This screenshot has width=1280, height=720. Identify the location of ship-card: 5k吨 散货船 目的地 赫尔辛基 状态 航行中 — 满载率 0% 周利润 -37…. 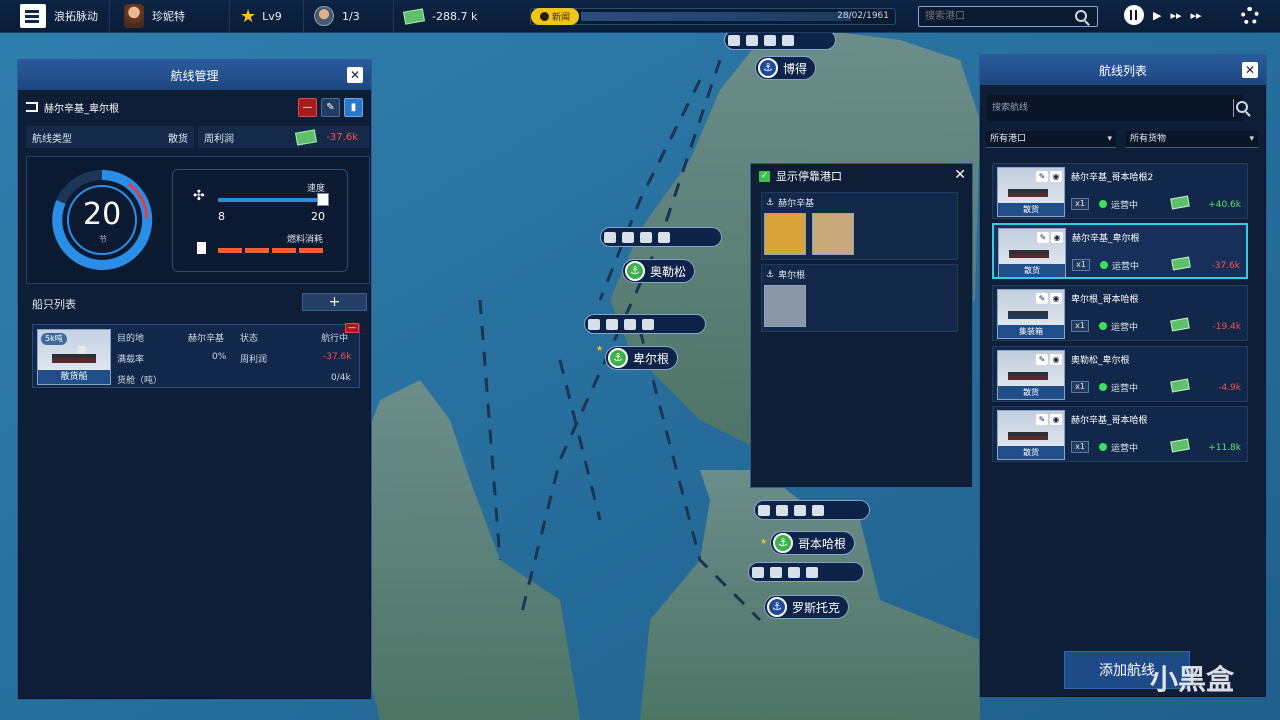
(196, 355).